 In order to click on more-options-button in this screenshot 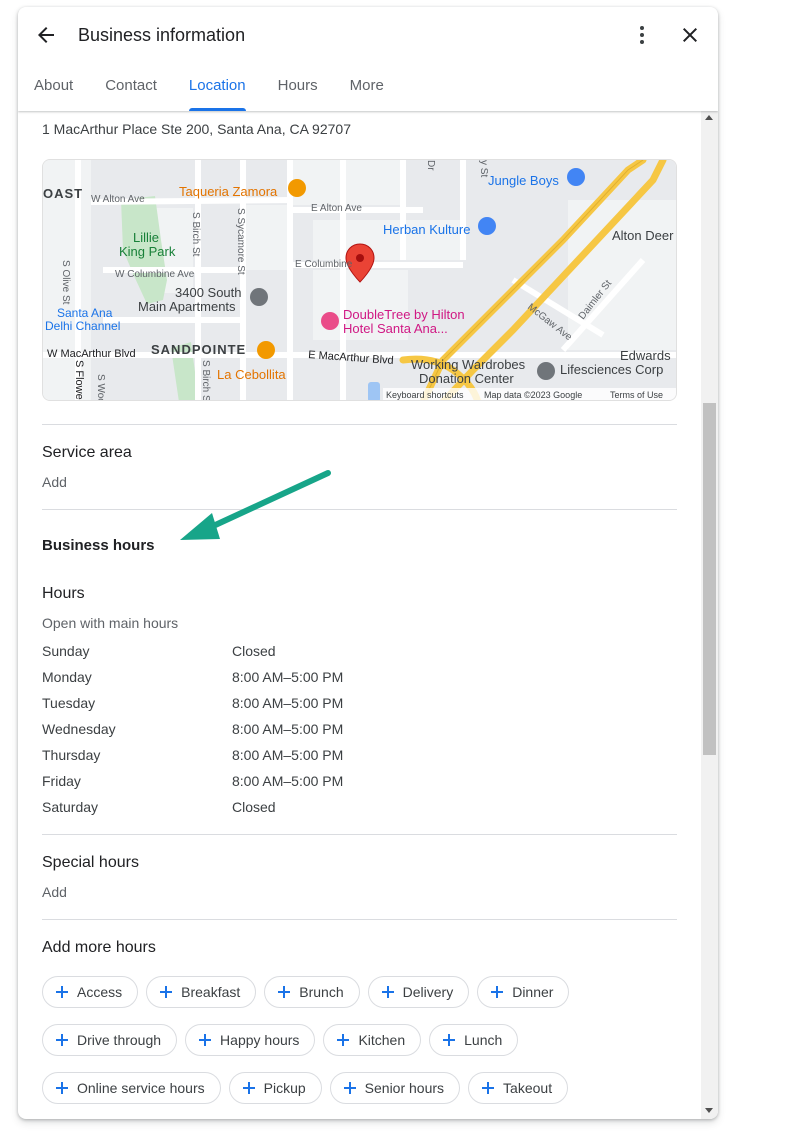, I will do `click(642, 35)`.